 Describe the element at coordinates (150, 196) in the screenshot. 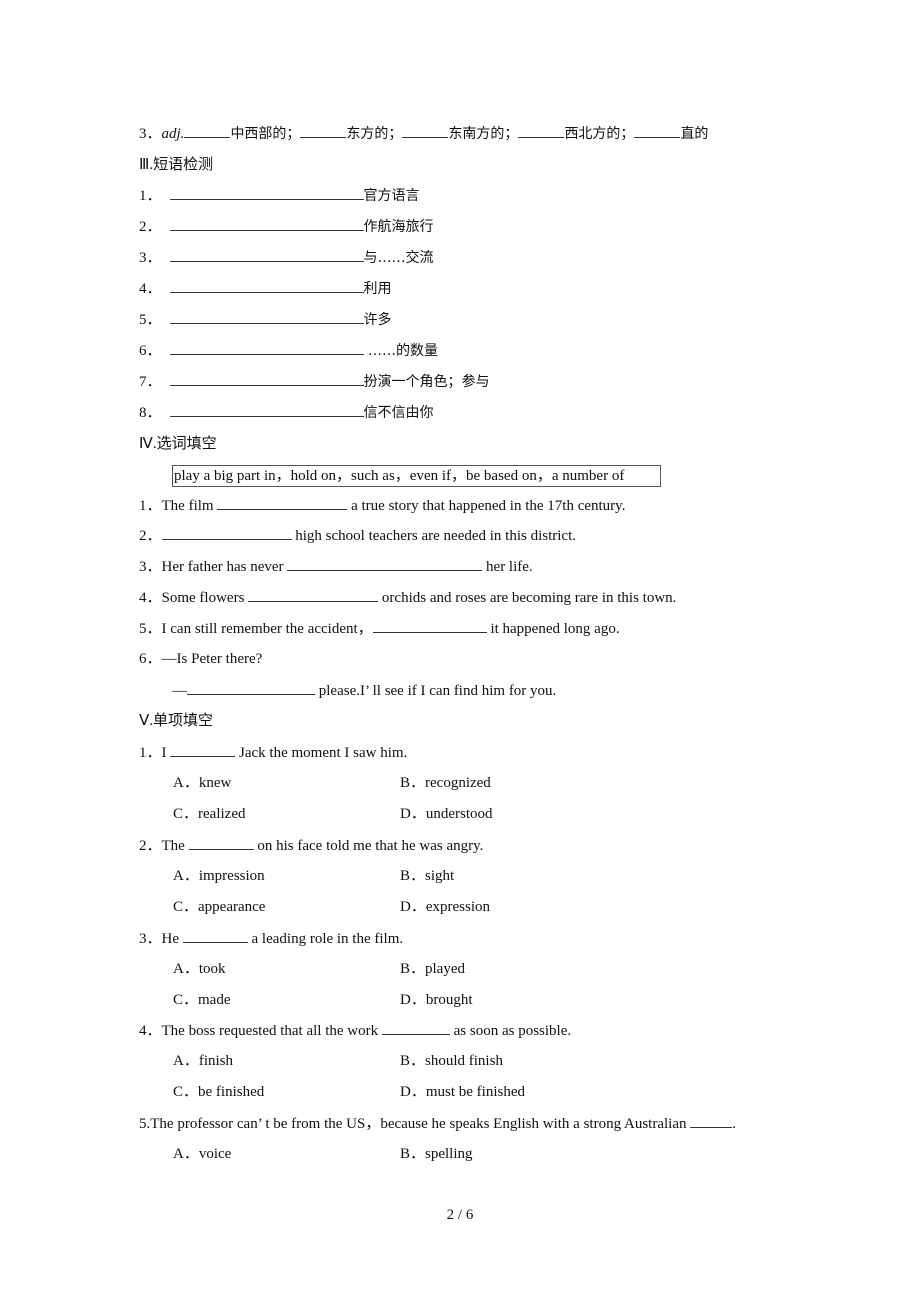

I see `item-number: 1．` at that location.